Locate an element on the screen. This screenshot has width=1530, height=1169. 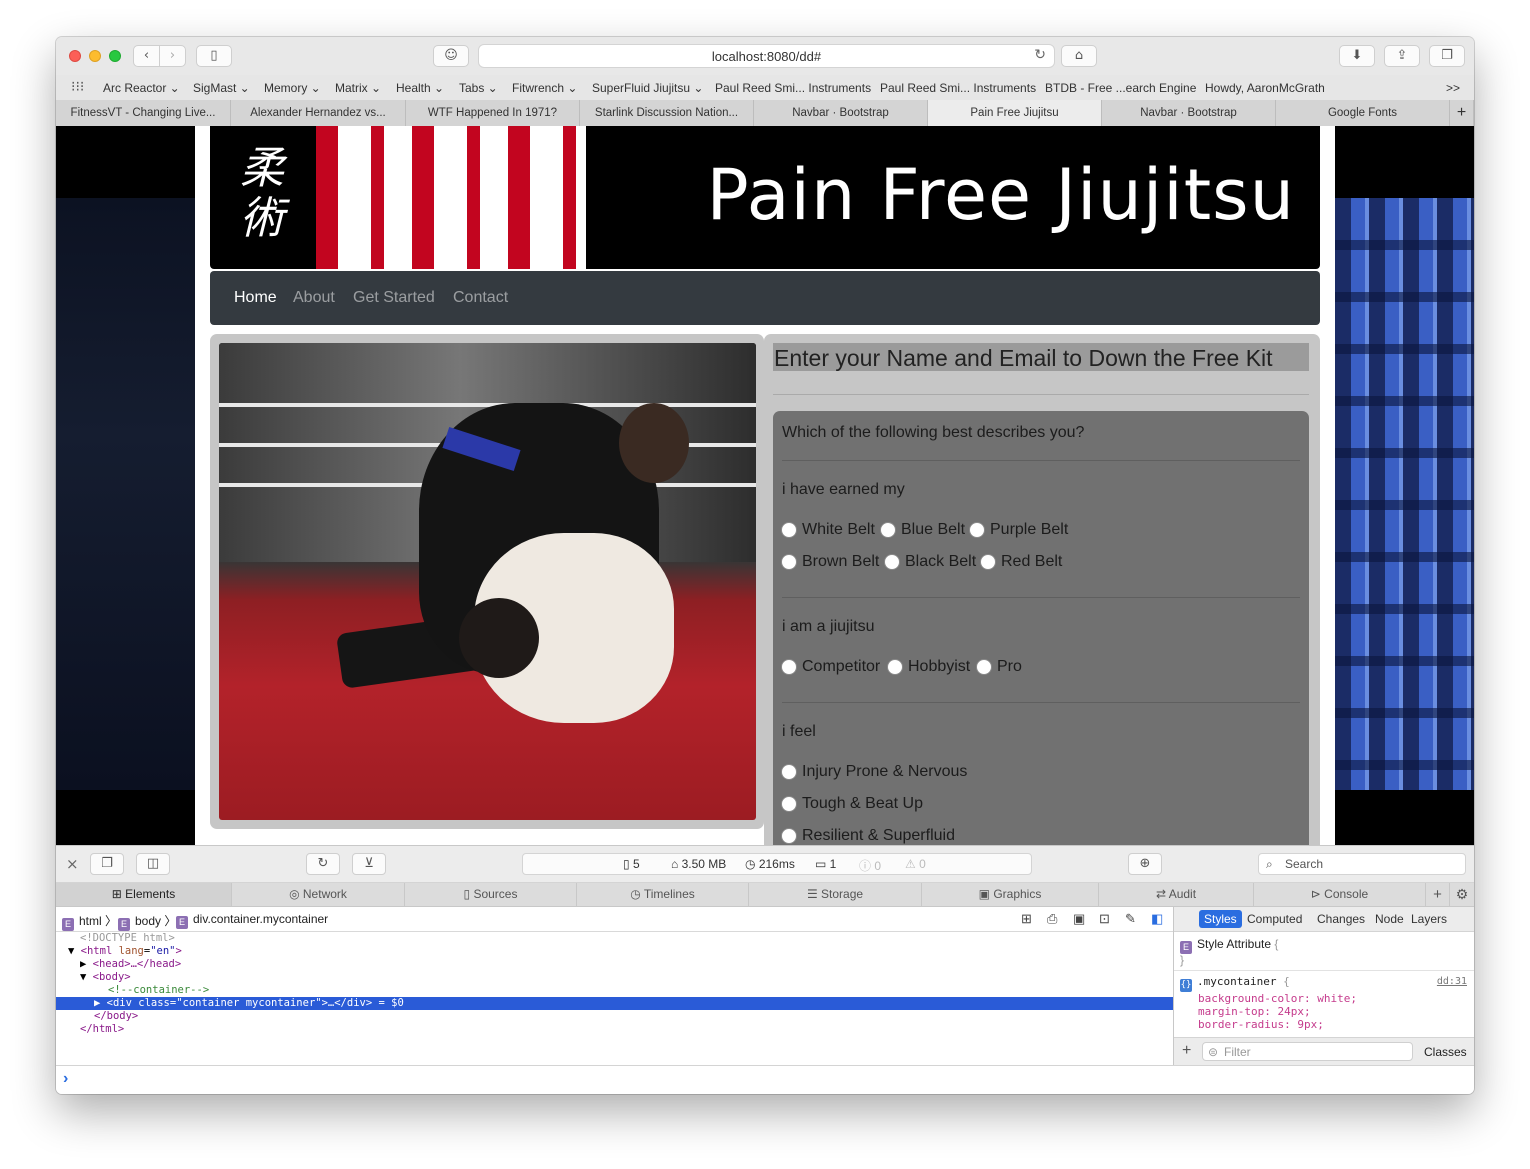
sidebar-tab-changes: Changes is located at coordinates (1341, 919).